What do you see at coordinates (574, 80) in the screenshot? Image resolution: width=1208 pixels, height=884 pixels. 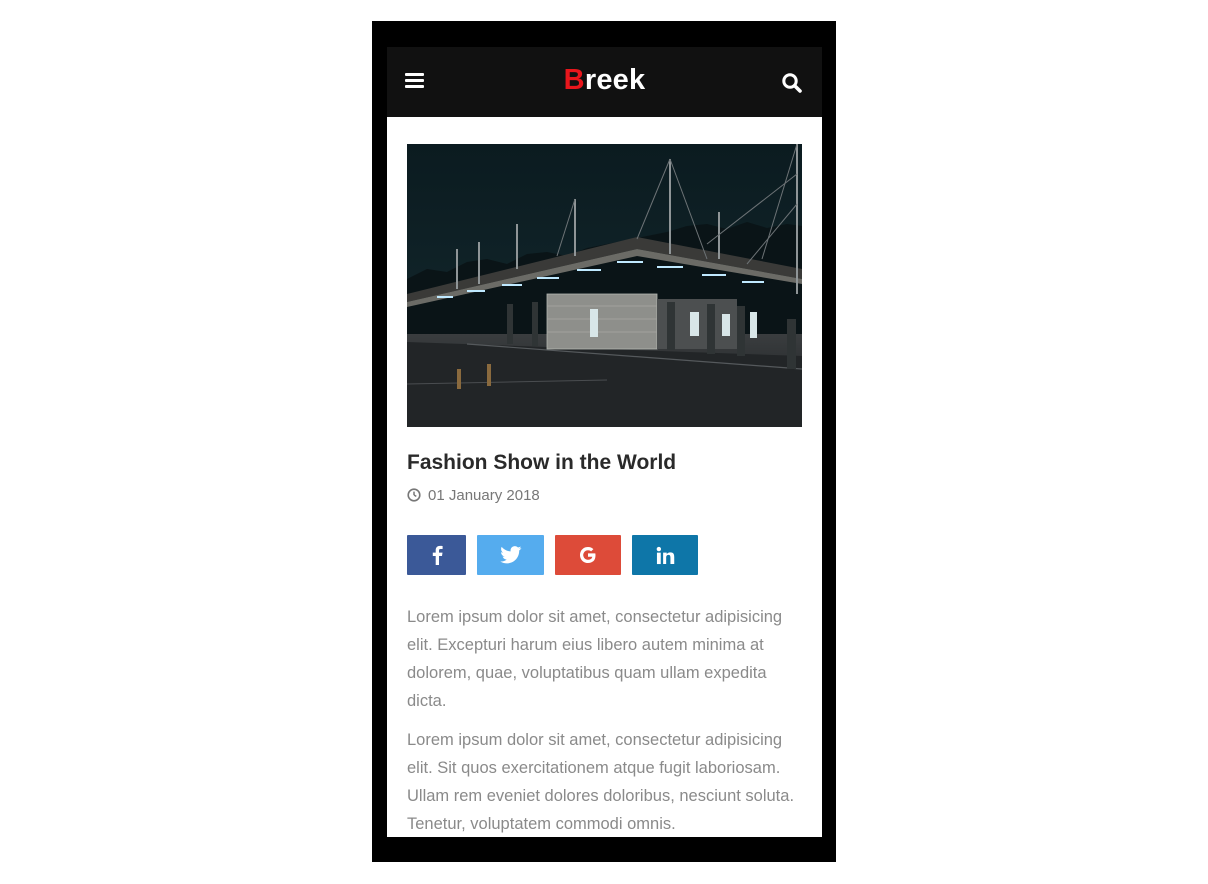 I see `logo-first-letter: B` at bounding box center [574, 80].